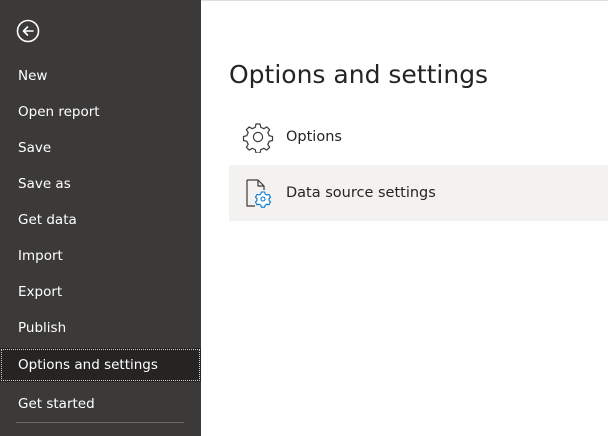 The height and width of the screenshot is (436, 608). Describe the element at coordinates (100, 256) in the screenshot. I see `menu-item-import: Import` at that location.